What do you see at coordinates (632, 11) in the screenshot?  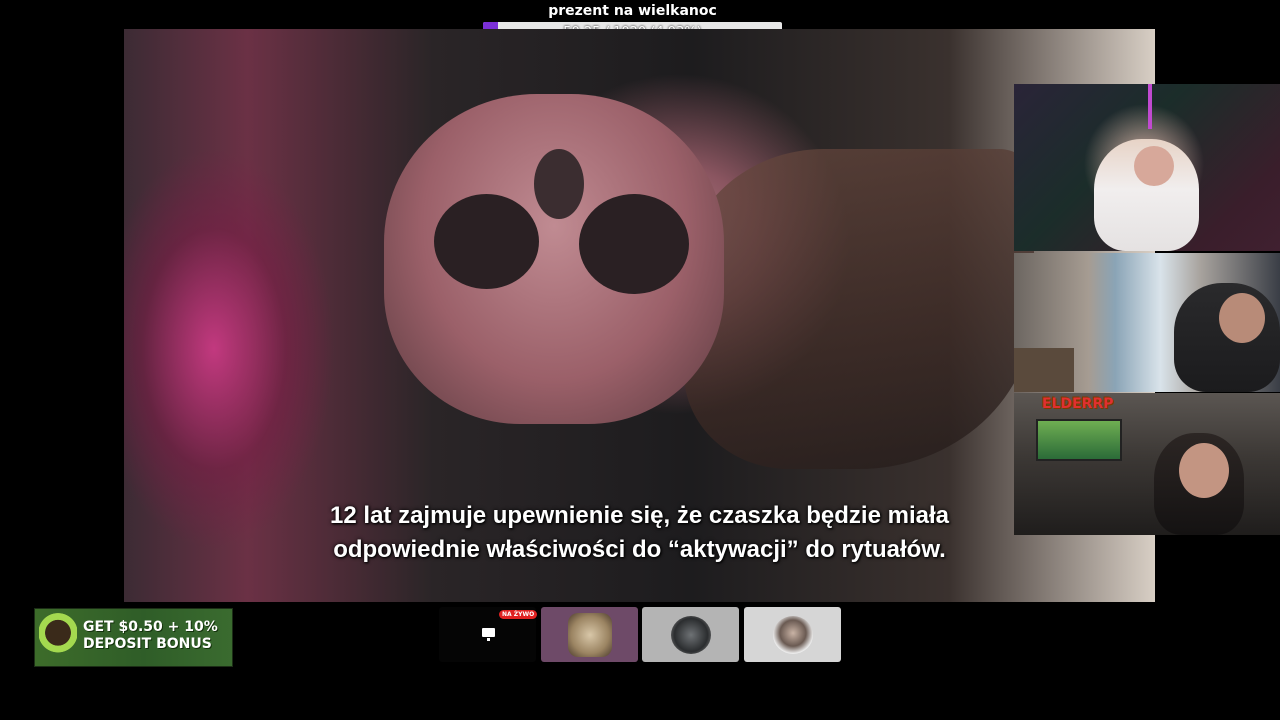 I see `goal-title: prezent na wielkanoc` at bounding box center [632, 11].